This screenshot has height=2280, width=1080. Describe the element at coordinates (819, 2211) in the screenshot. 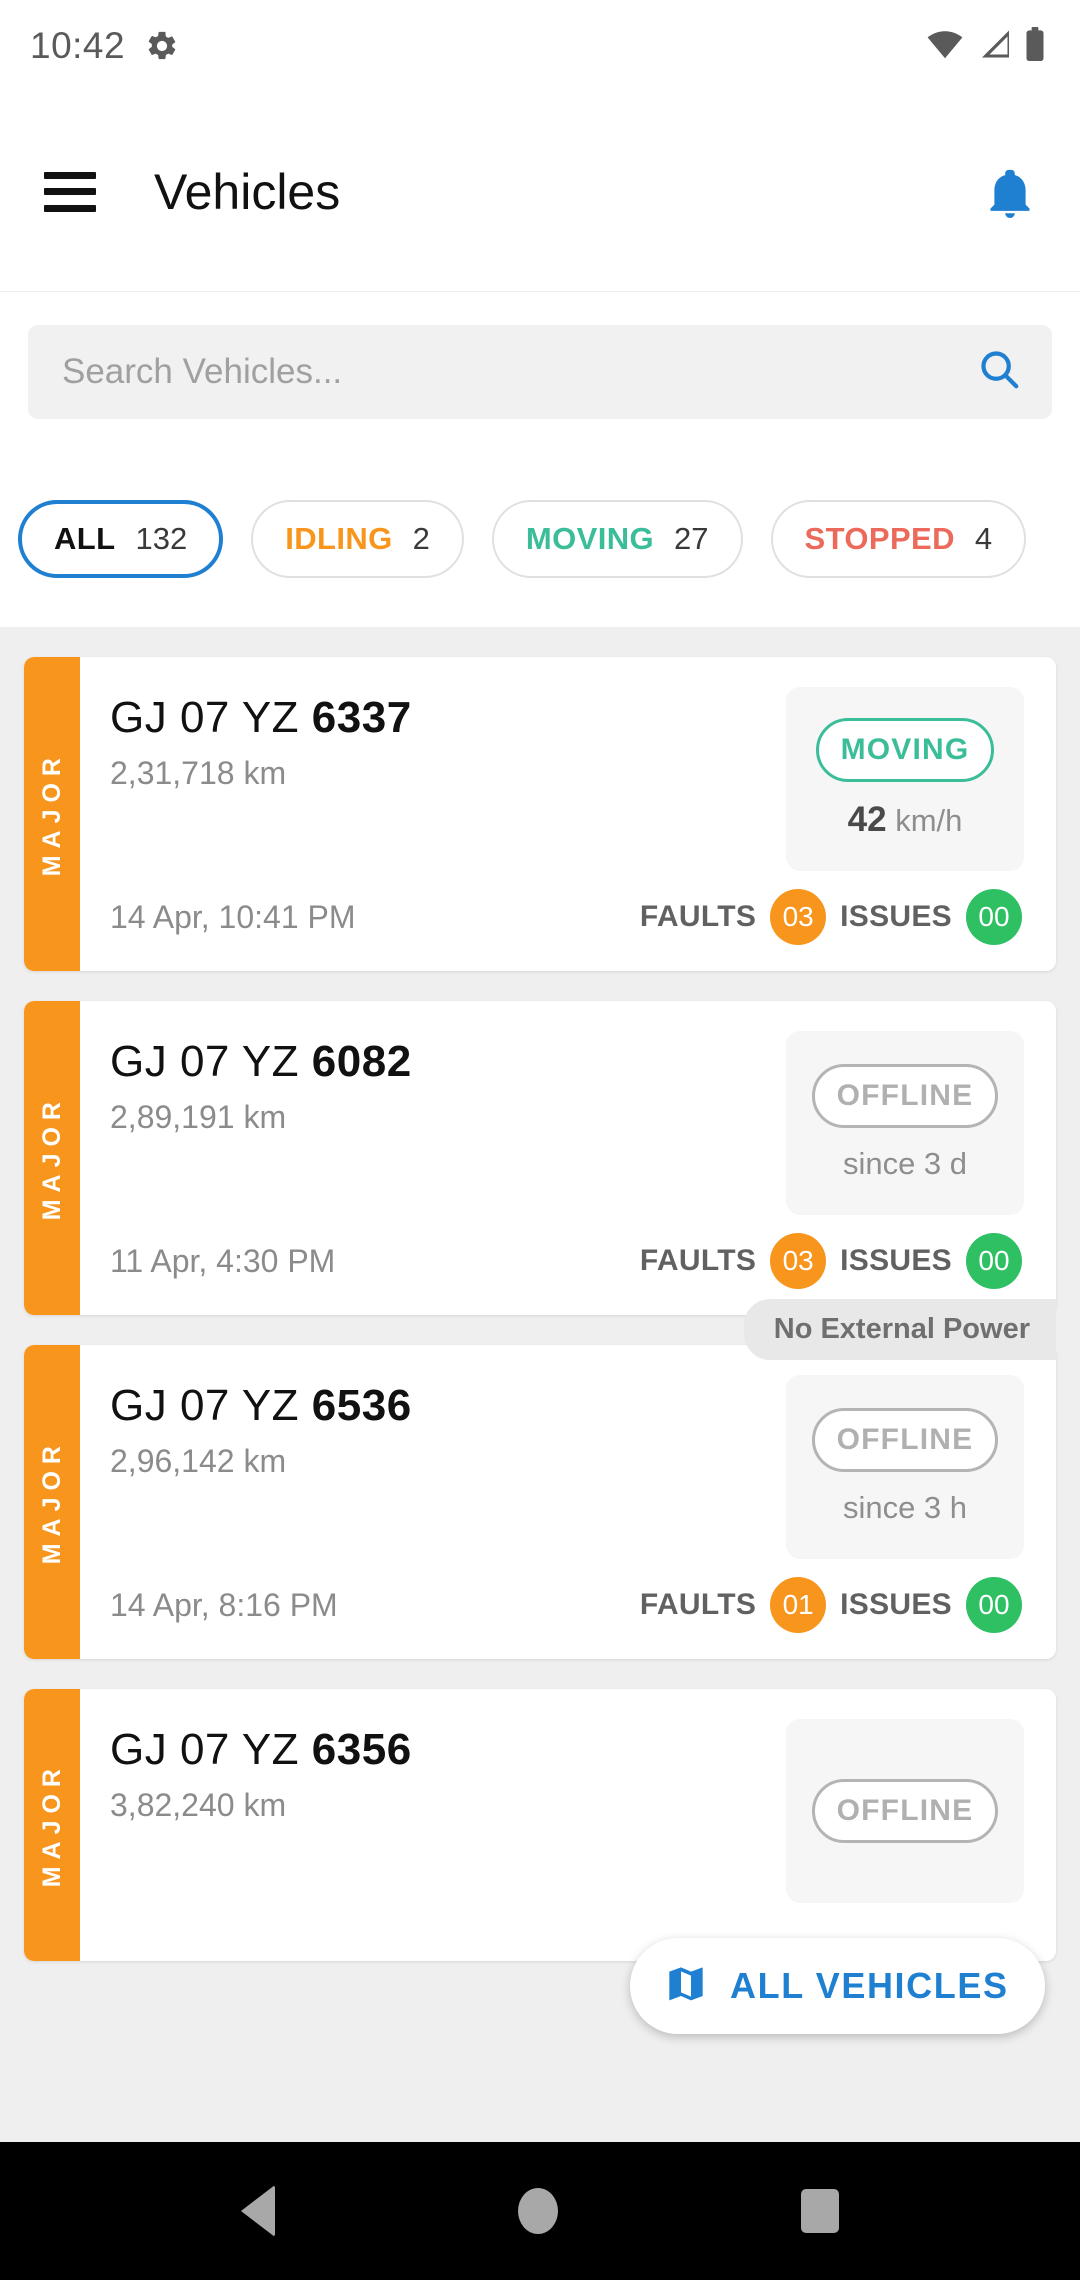

I see `recents-square-icon` at that location.